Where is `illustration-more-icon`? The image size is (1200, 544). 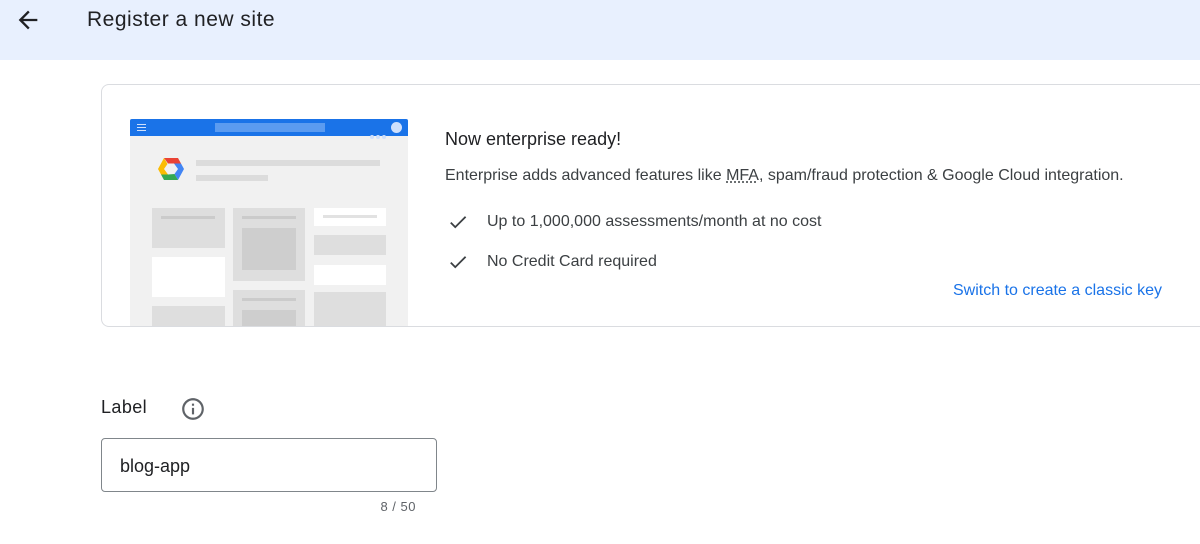
illustration-more-icon is located at coordinates (380, 132).